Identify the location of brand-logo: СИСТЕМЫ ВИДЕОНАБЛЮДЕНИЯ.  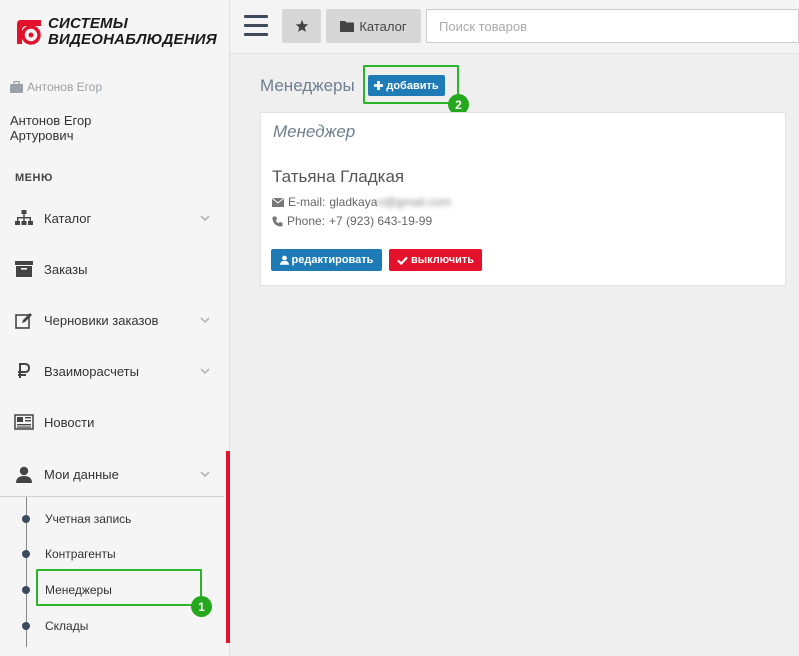
(115, 32).